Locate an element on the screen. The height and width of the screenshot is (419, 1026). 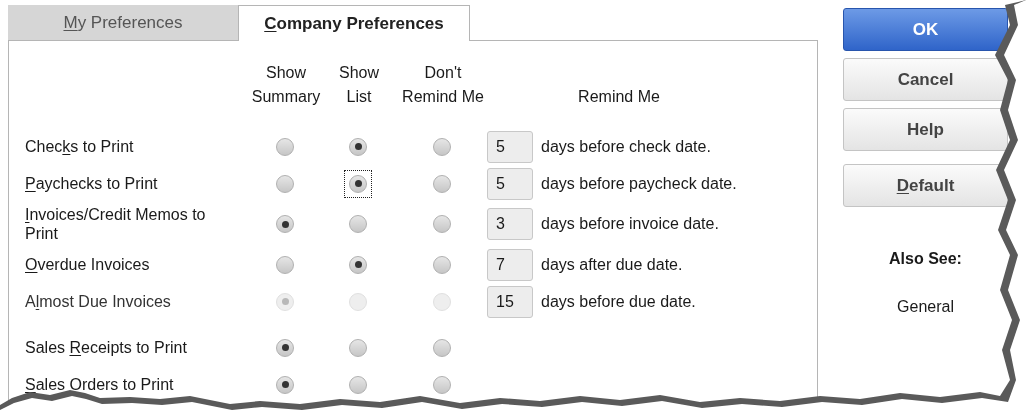
option-label: Overdue Invoices is located at coordinates (88, 264).